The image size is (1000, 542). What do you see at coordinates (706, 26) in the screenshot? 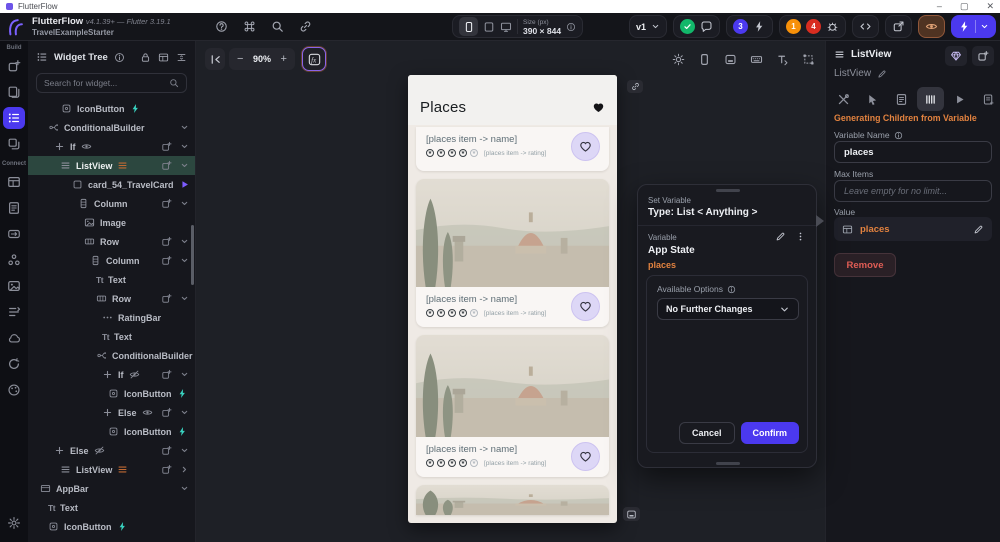
I see `comments-icon` at bounding box center [706, 26].